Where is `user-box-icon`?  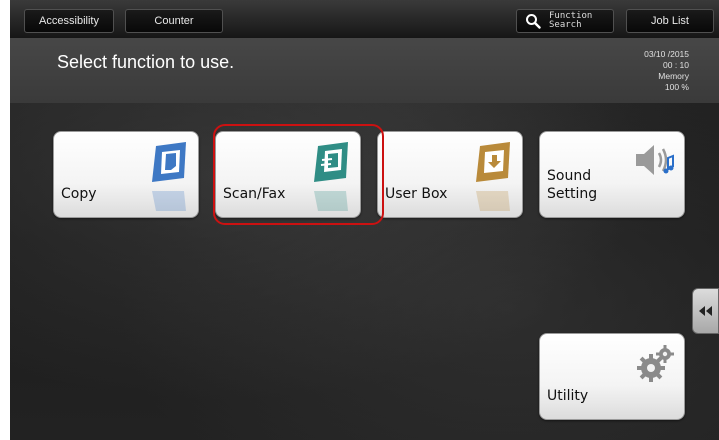
user-box-icon is located at coordinates (493, 162).